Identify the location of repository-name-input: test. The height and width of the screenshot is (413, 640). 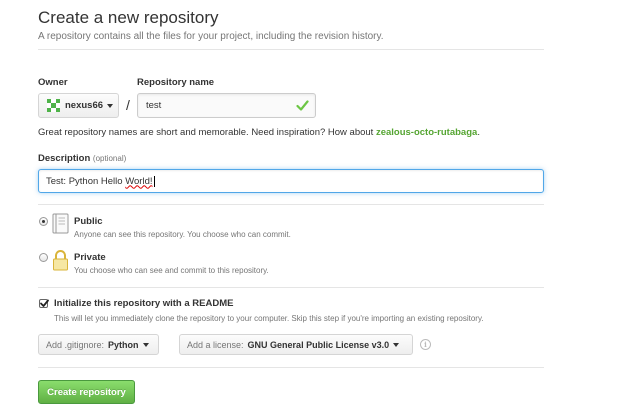
(226, 105).